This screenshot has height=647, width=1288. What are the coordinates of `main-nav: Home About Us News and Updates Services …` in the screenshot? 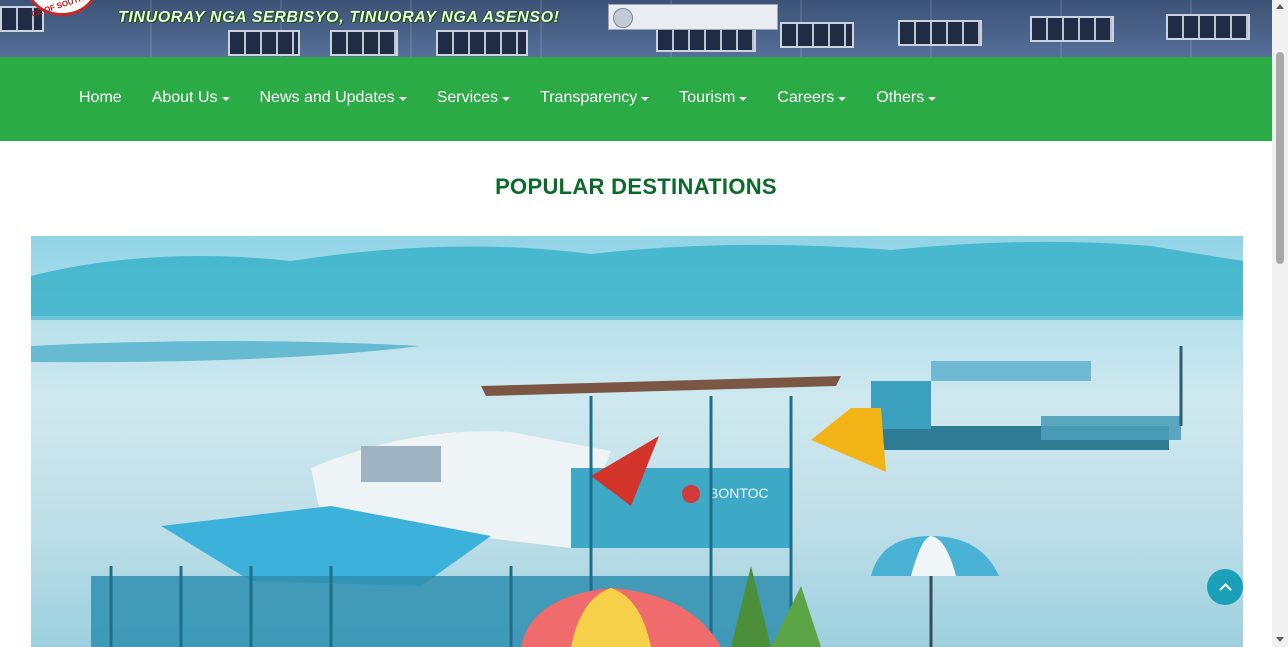 It's located at (636, 99).